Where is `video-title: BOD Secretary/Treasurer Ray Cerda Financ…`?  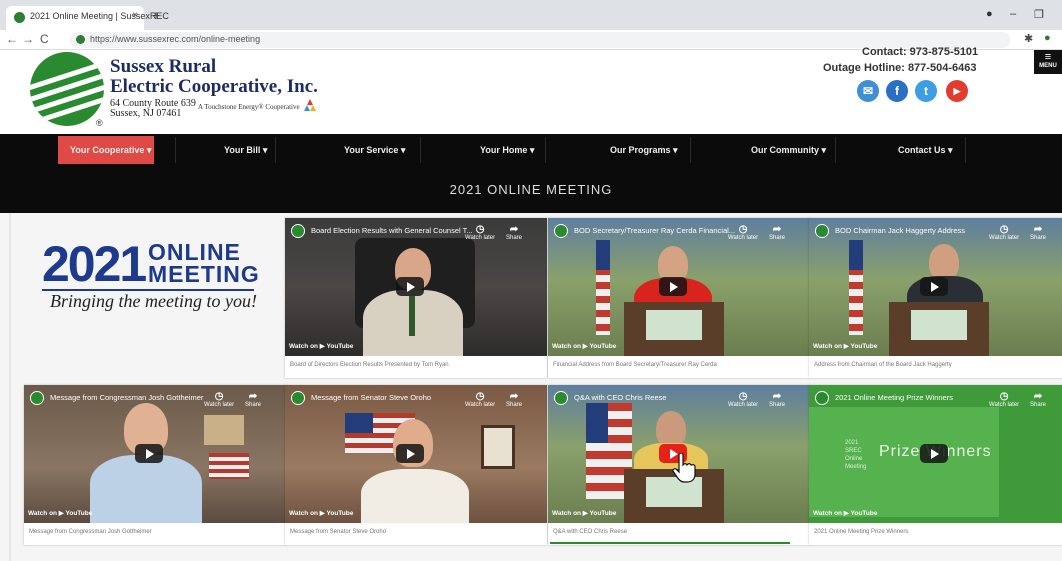 video-title: BOD Secretary/Treasurer Ray Cerda Financ… is located at coordinates (659, 230).